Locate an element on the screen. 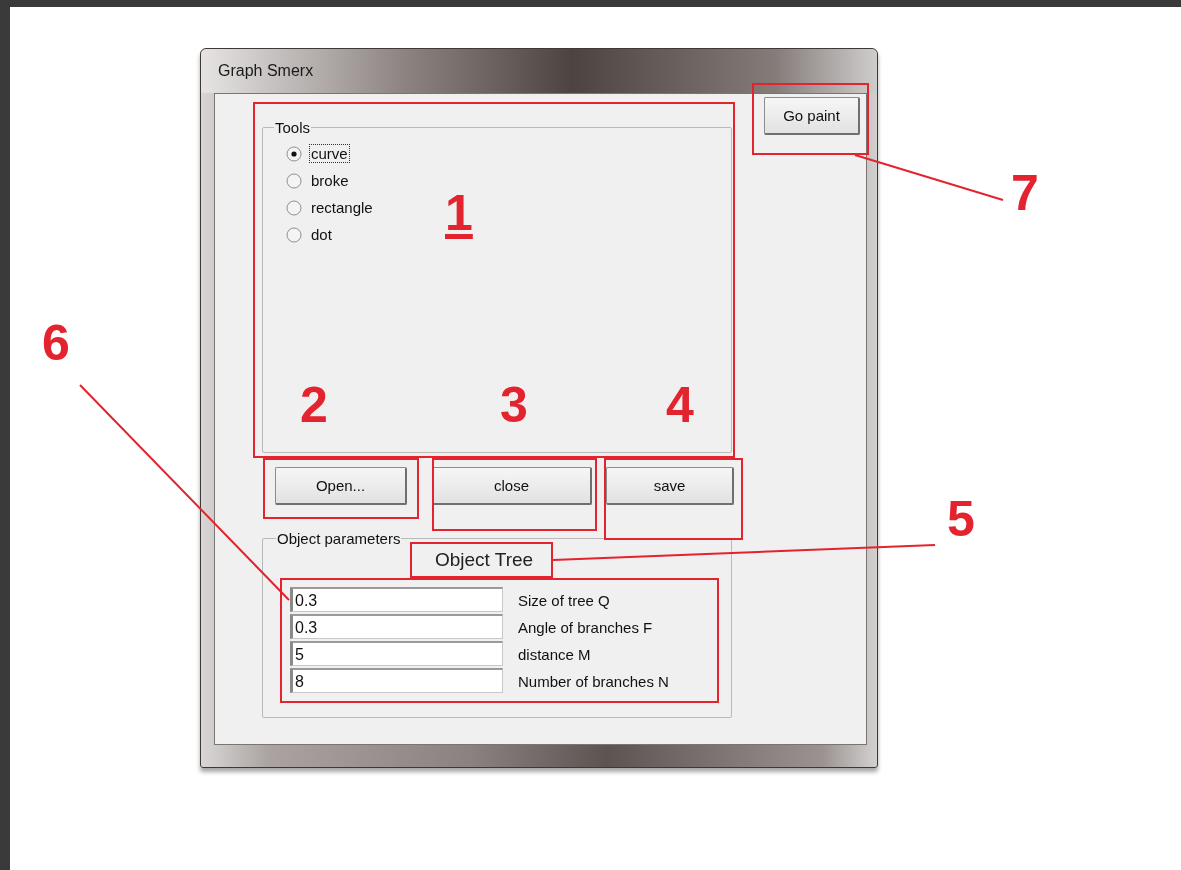 The height and width of the screenshot is (870, 1181). radio-label: dot is located at coordinates (321, 234).